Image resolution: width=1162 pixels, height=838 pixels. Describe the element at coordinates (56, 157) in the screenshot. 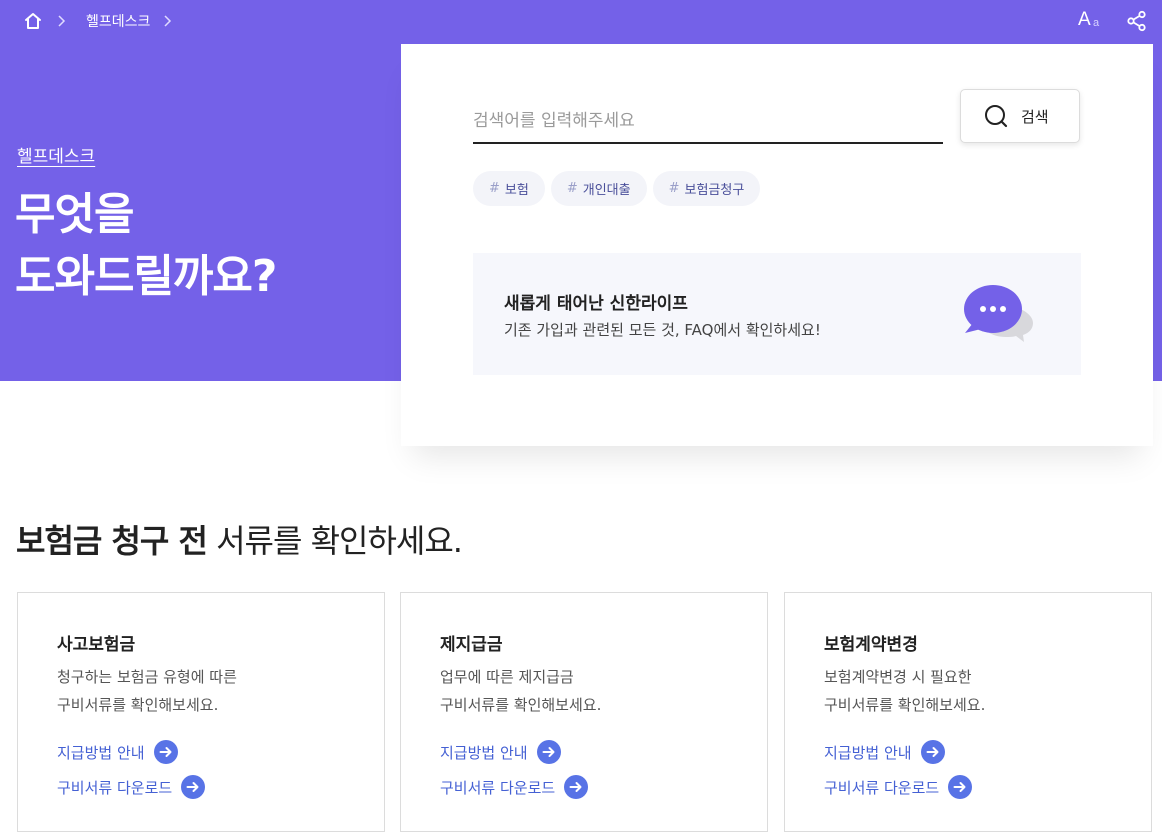

I see `hero-label: 헬프데스크` at that location.